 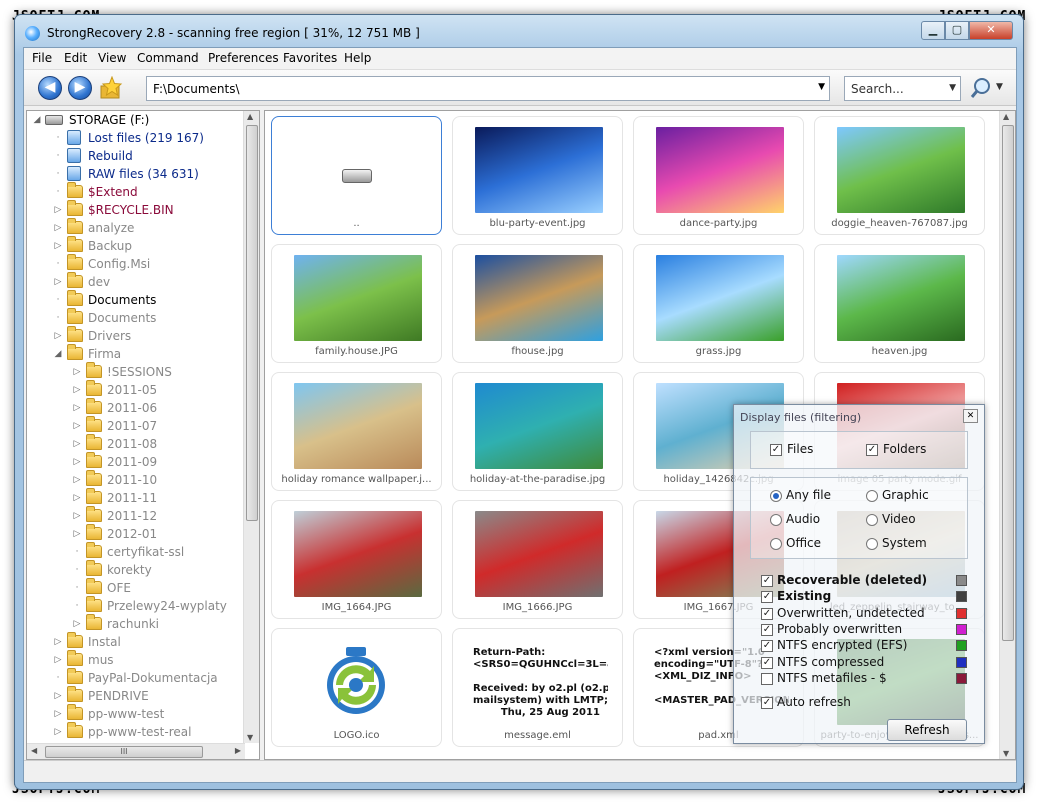 I want to click on tree-item: · korekty, so click(x=134, y=569).